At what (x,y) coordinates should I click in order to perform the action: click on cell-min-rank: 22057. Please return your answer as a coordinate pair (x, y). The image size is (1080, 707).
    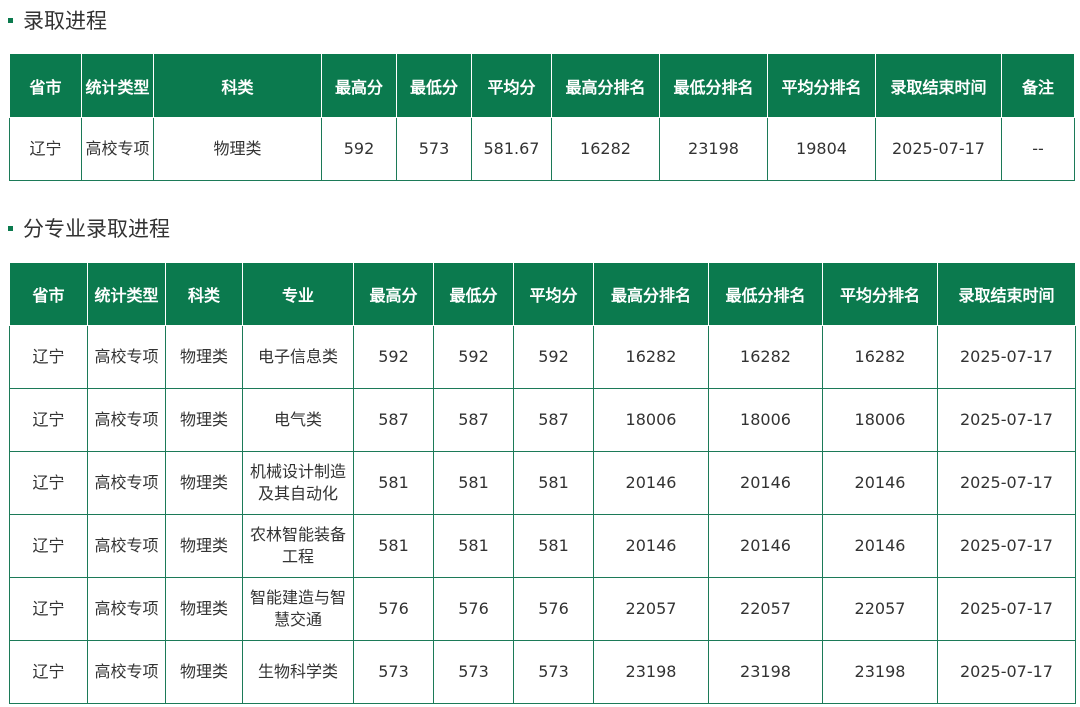
    Looking at the image, I should click on (765, 609).